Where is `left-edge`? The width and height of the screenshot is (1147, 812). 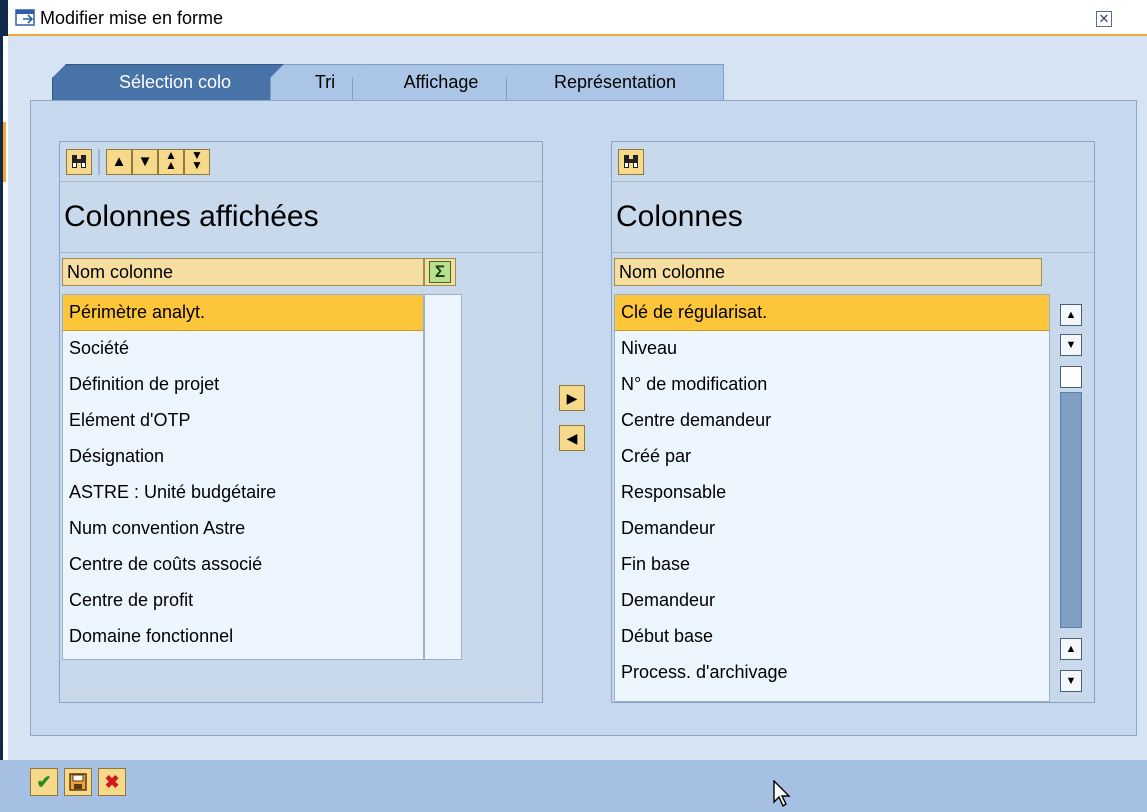 left-edge is located at coordinates (4, 424).